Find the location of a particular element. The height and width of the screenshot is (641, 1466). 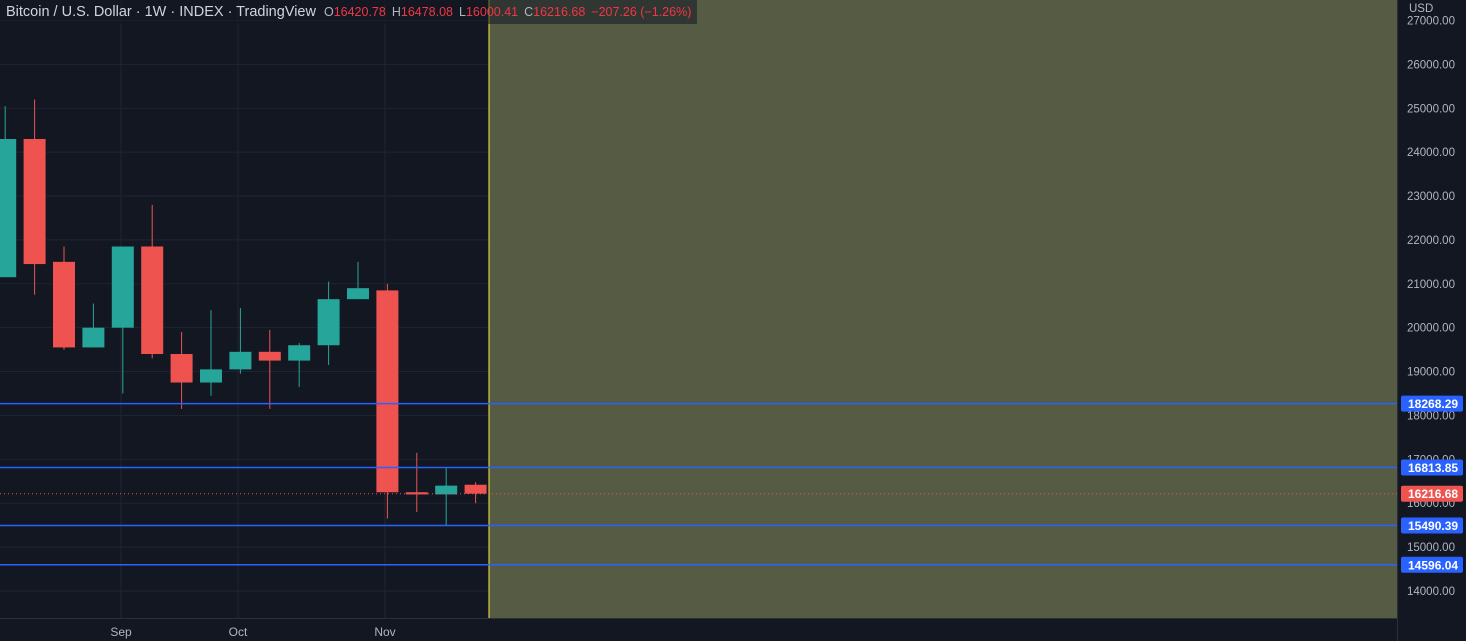

price-badge-label: 16216.68 is located at coordinates (1433, 494).